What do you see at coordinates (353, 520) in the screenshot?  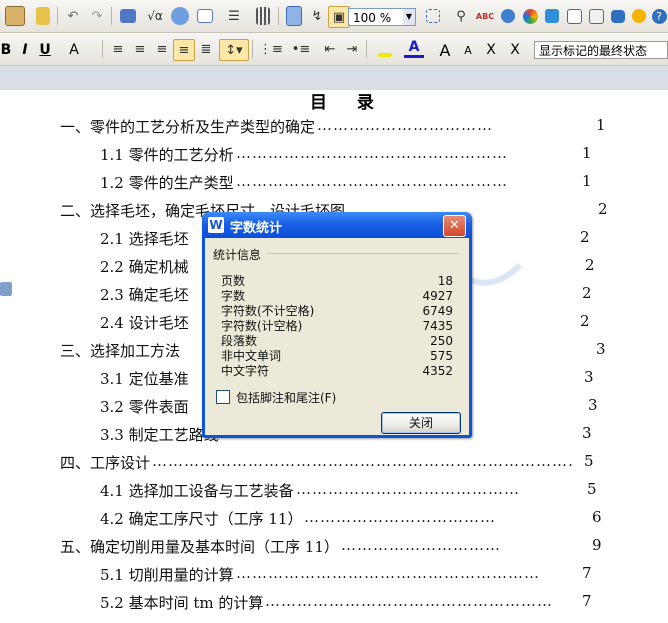 I see `toc-entry: 4.2 确定工序尺寸（工序 11）……………………………… 6` at bounding box center [353, 520].